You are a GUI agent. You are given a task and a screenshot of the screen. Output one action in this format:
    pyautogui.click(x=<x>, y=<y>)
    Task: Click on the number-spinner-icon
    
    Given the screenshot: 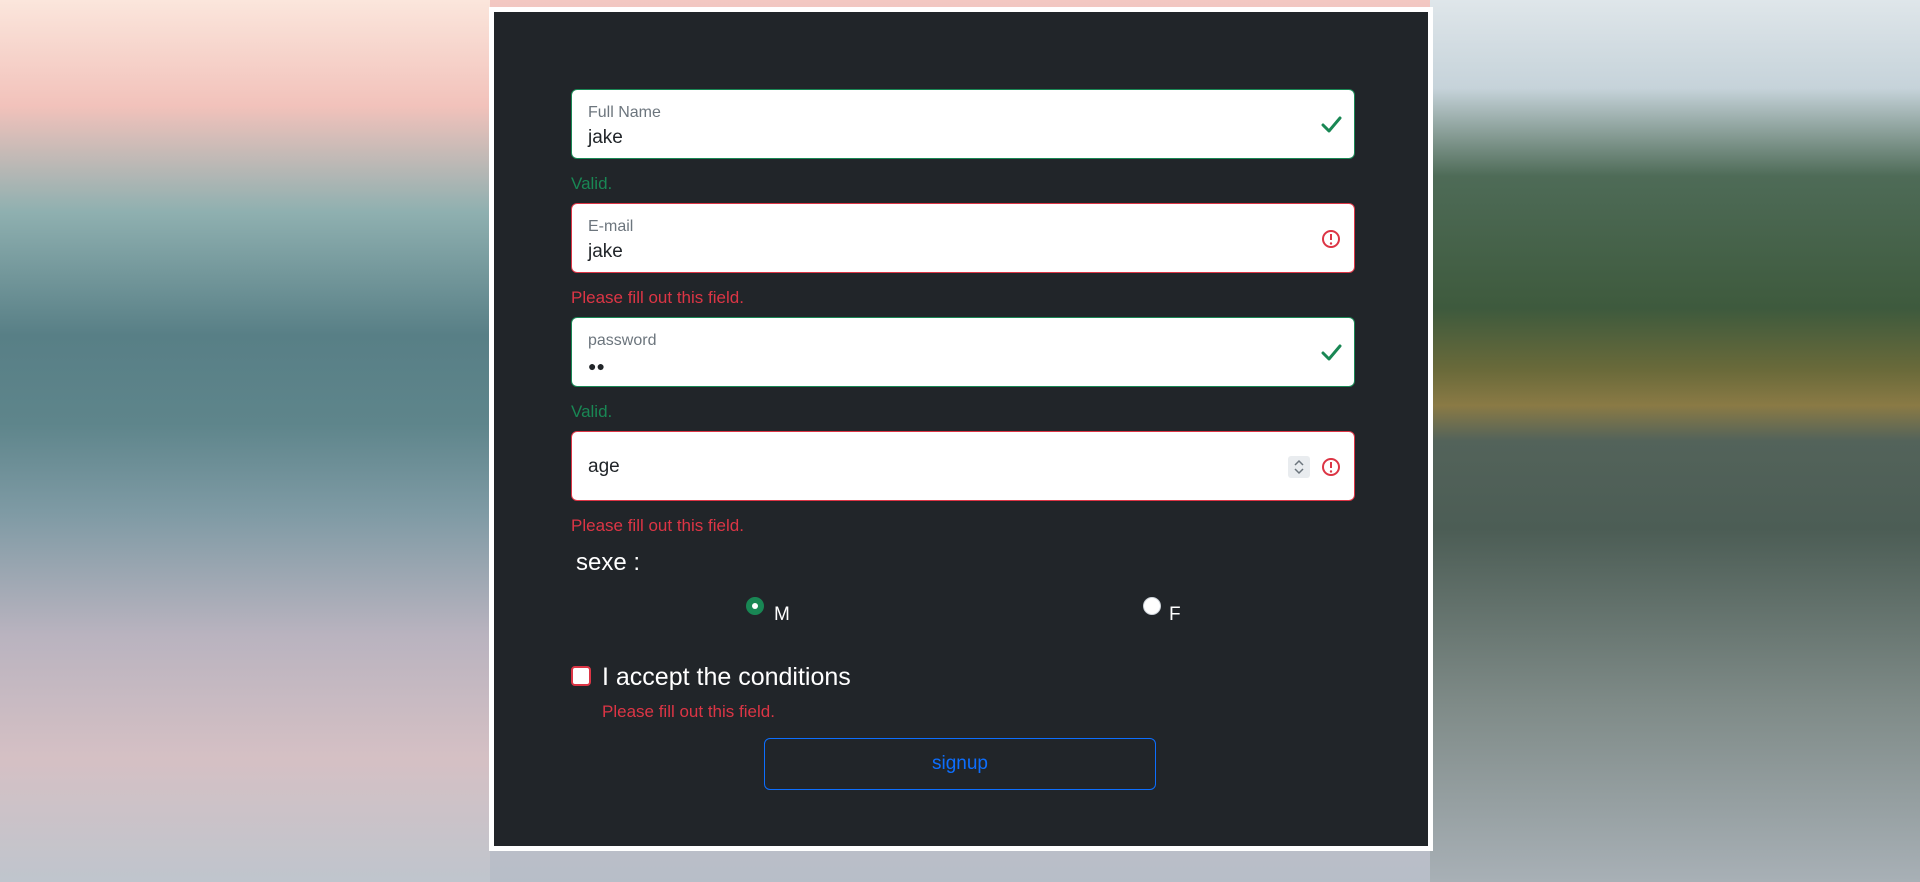 What is the action you would take?
    pyautogui.click(x=1299, y=467)
    